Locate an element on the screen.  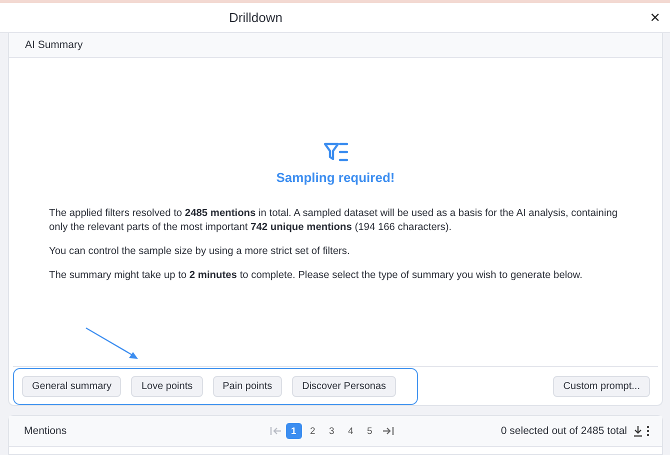
page-button: 4 is located at coordinates (350, 431).